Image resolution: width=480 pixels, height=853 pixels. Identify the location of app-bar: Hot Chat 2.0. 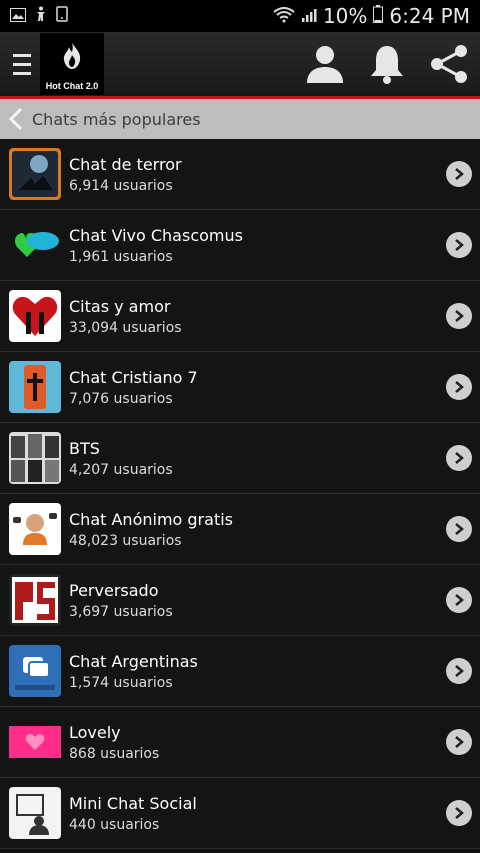
(240, 65).